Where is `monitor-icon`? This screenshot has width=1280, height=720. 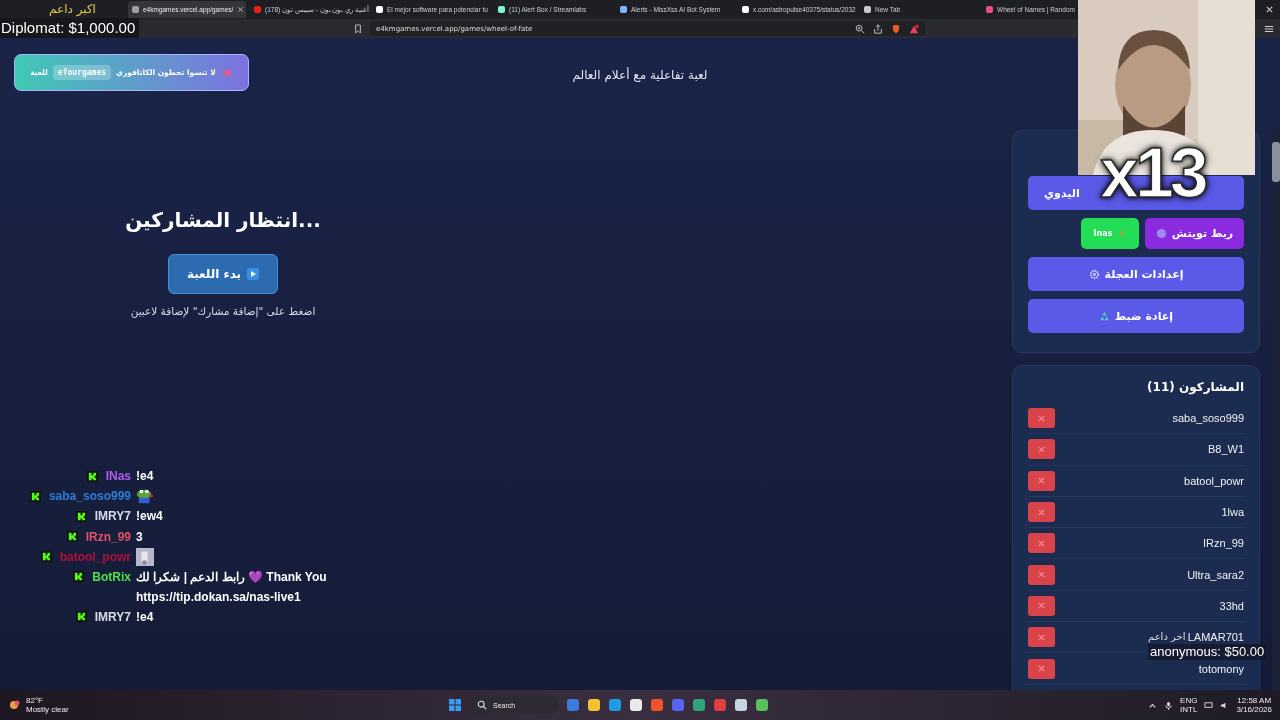 monitor-icon is located at coordinates (1209, 705).